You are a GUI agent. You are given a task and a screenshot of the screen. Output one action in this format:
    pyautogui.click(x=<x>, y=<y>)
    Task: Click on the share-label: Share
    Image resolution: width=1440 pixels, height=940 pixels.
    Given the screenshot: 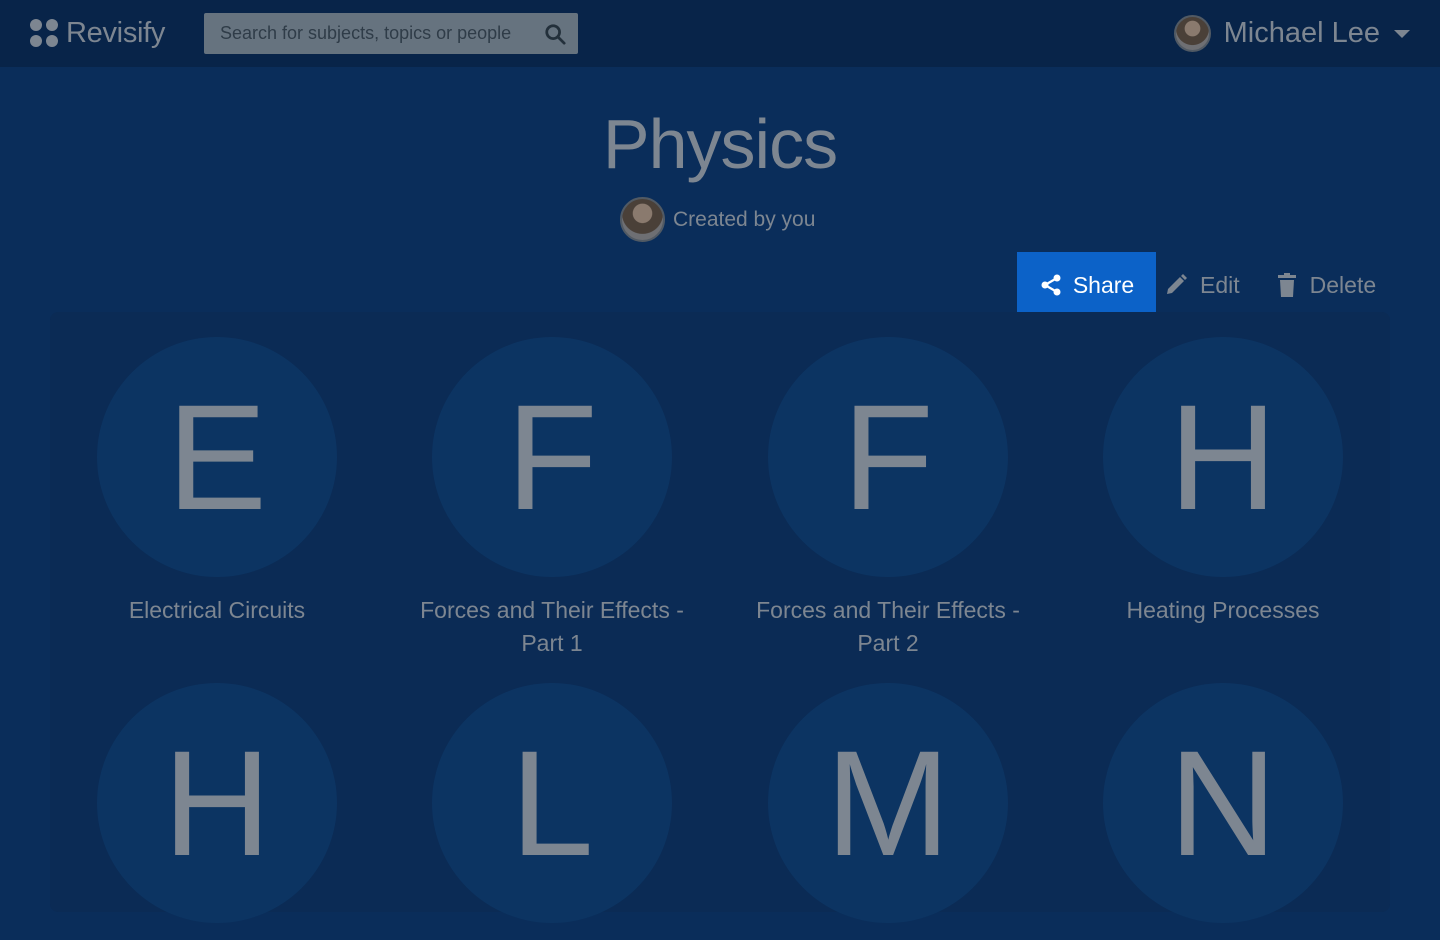 What is the action you would take?
    pyautogui.click(x=1103, y=284)
    